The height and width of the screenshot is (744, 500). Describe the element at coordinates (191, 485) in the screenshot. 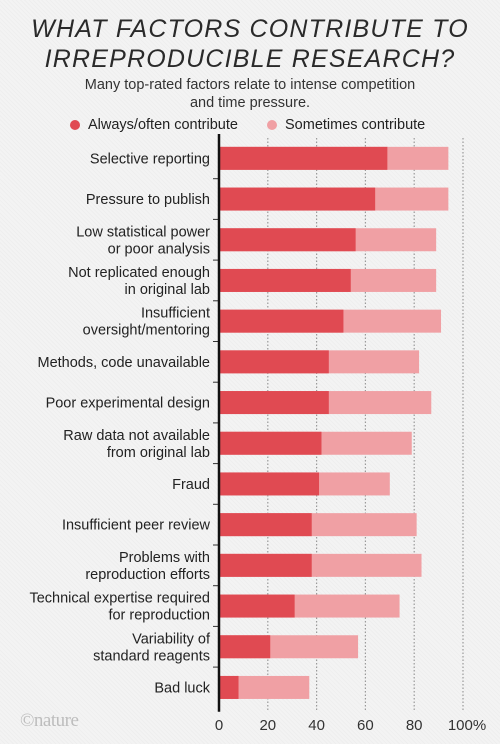

I see `category-label: Fraud` at that location.